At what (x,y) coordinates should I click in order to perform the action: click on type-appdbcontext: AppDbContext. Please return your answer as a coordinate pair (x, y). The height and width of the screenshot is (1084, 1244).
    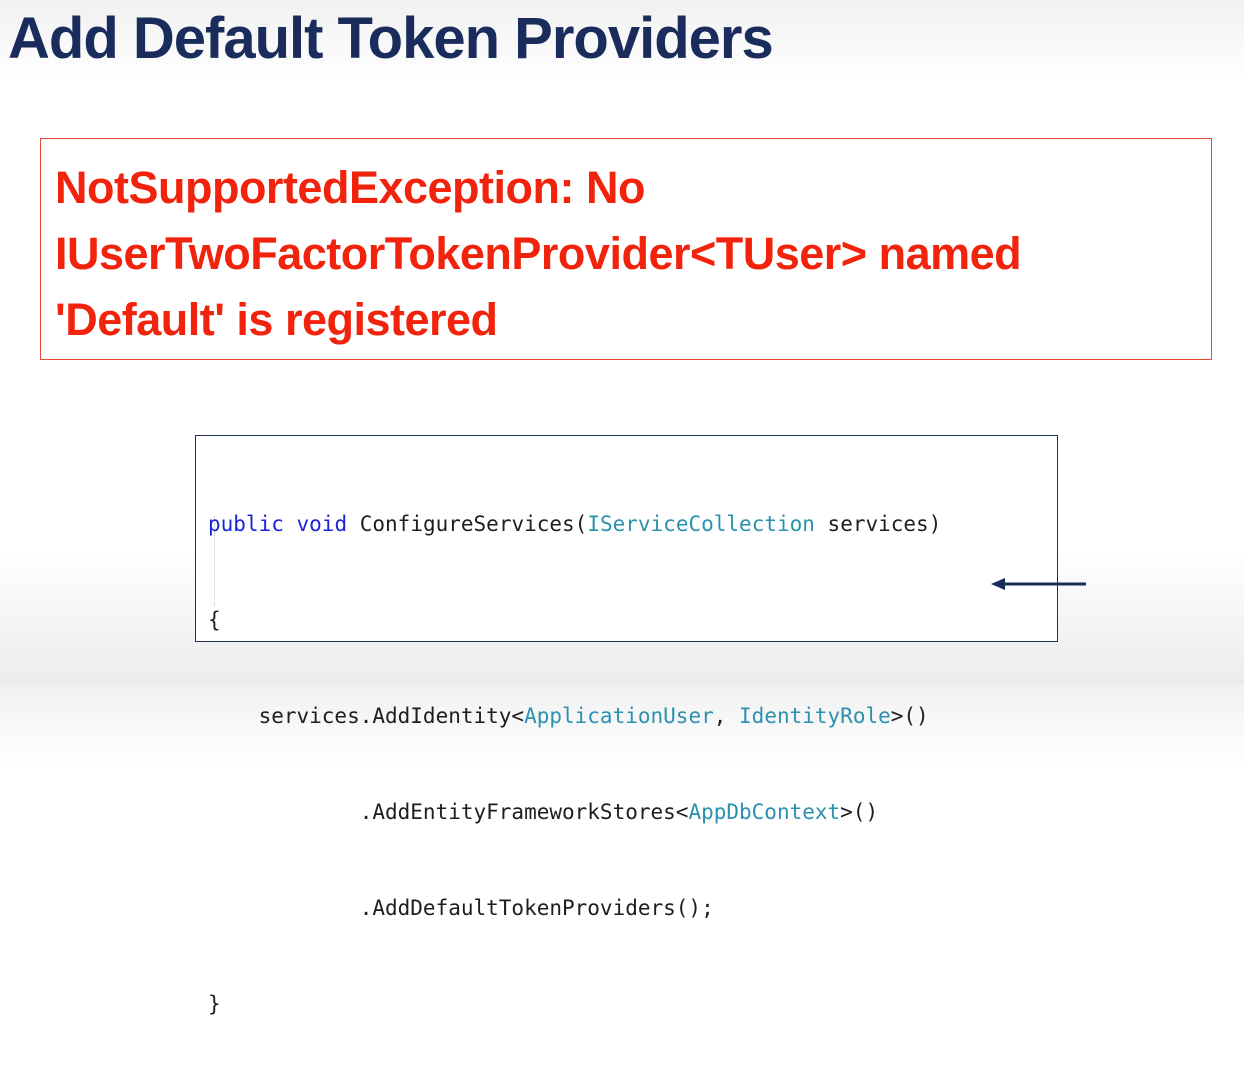
    Looking at the image, I should click on (764, 812).